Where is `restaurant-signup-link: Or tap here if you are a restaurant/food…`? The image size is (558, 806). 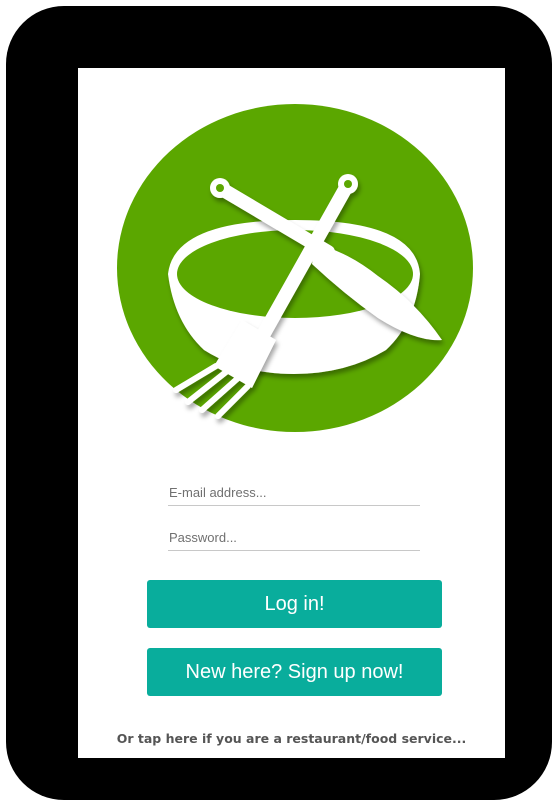 restaurant-signup-link: Or tap here if you are a restaurant/food… is located at coordinates (291, 738).